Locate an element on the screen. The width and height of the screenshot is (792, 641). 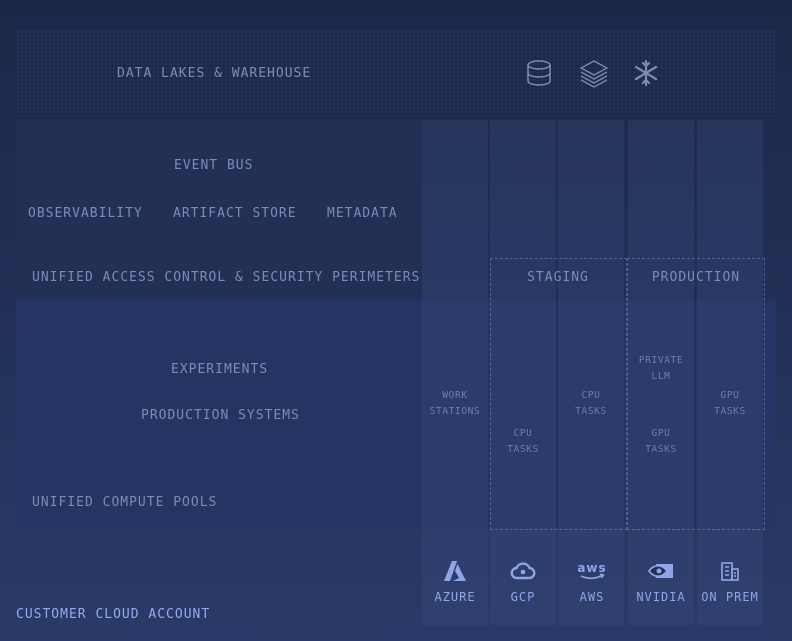
provider-aws: aws AWS is located at coordinates (592, 582).